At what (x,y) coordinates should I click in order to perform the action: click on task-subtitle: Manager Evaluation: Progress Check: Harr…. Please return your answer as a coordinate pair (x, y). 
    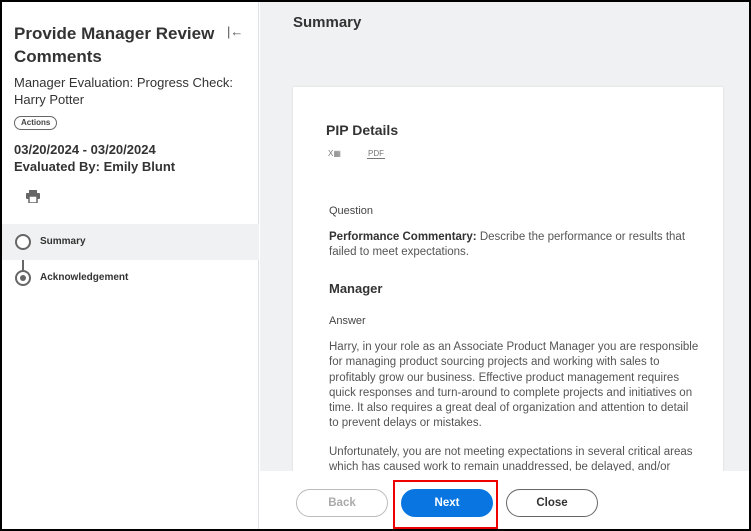
    Looking at the image, I should click on (123, 91).